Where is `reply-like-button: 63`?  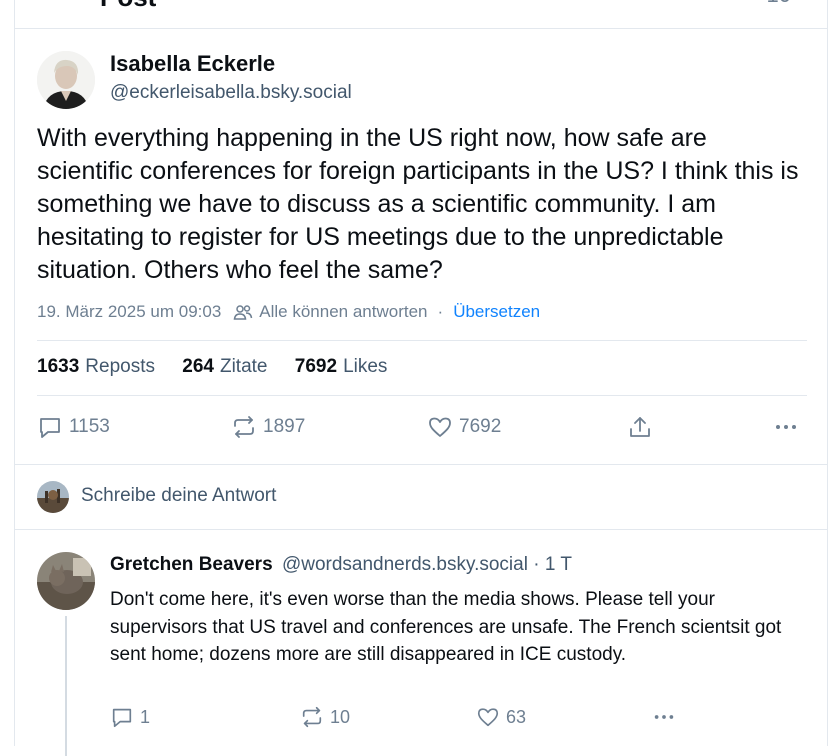 reply-like-button: 63 is located at coordinates (501, 717).